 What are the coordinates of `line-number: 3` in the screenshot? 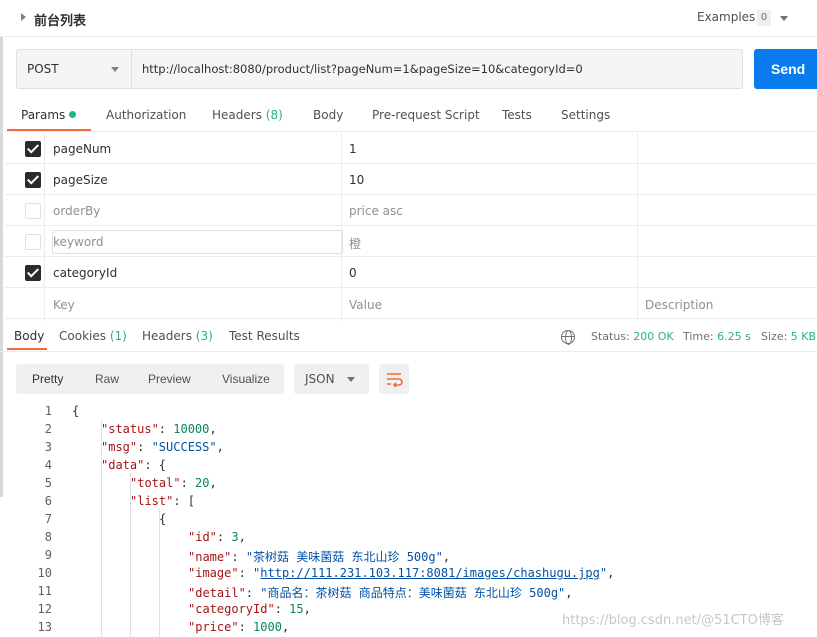 It's located at (48, 447).